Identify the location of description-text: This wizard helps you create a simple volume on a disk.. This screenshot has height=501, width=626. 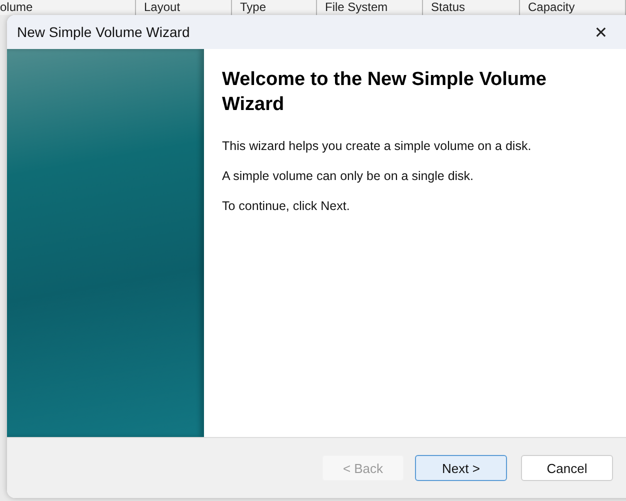
(377, 146).